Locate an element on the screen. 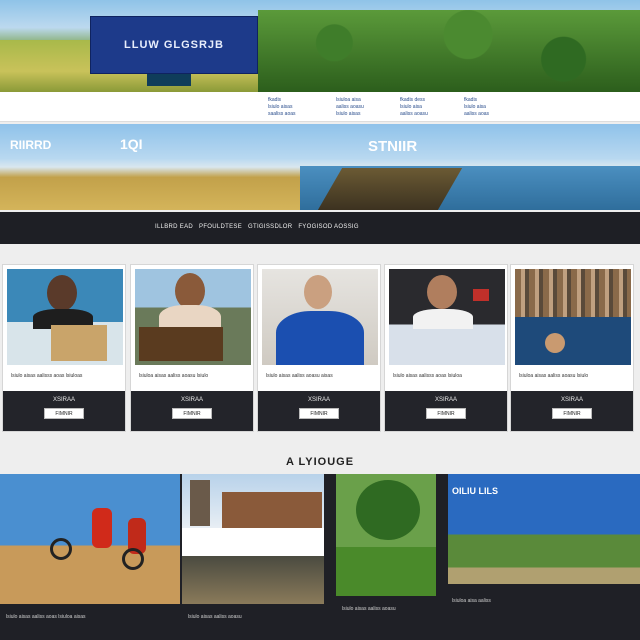 The height and width of the screenshot is (640, 640). tile-text: lsiuloa aisa aaliss is located at coordinates (471, 601).